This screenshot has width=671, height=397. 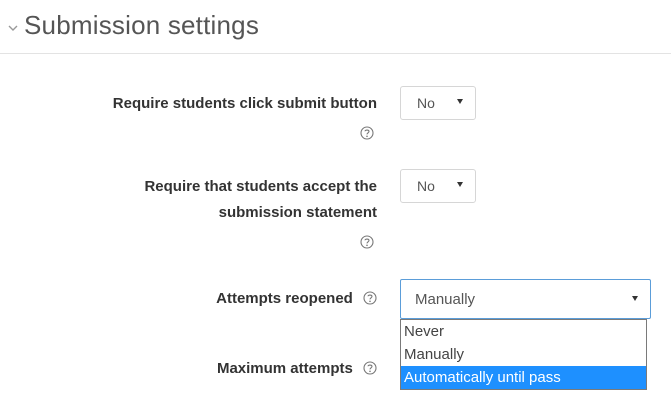 I want to click on dropdown-option-never: Never, so click(x=523, y=331).